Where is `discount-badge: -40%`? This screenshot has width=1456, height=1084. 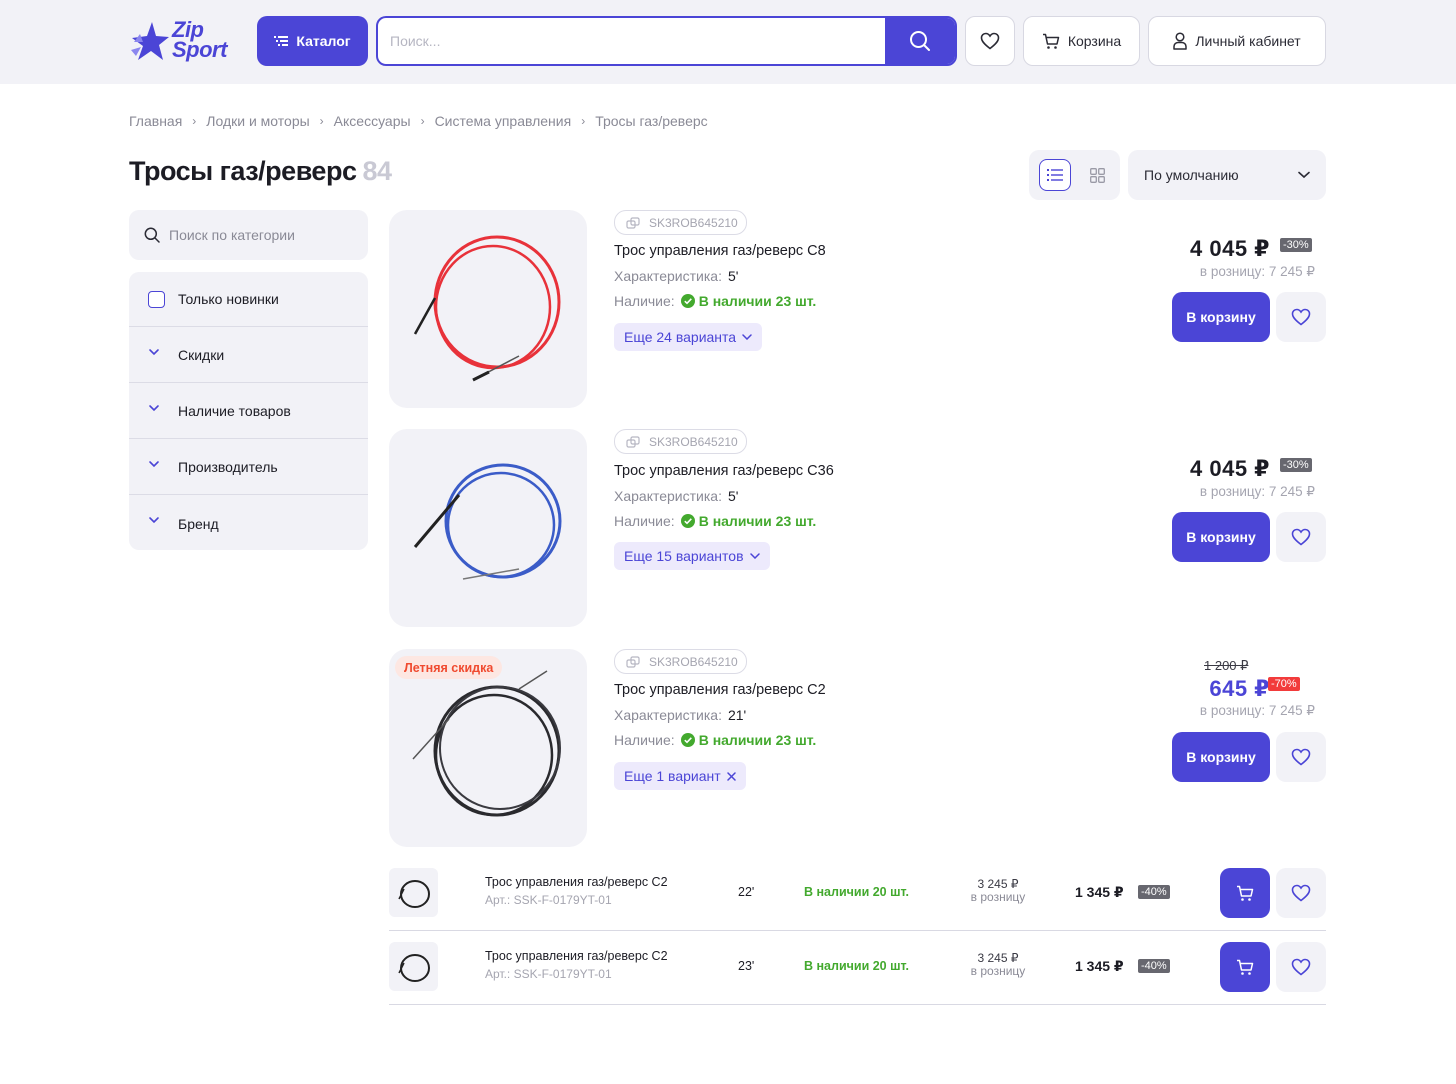
discount-badge: -40% is located at coordinates (1154, 892).